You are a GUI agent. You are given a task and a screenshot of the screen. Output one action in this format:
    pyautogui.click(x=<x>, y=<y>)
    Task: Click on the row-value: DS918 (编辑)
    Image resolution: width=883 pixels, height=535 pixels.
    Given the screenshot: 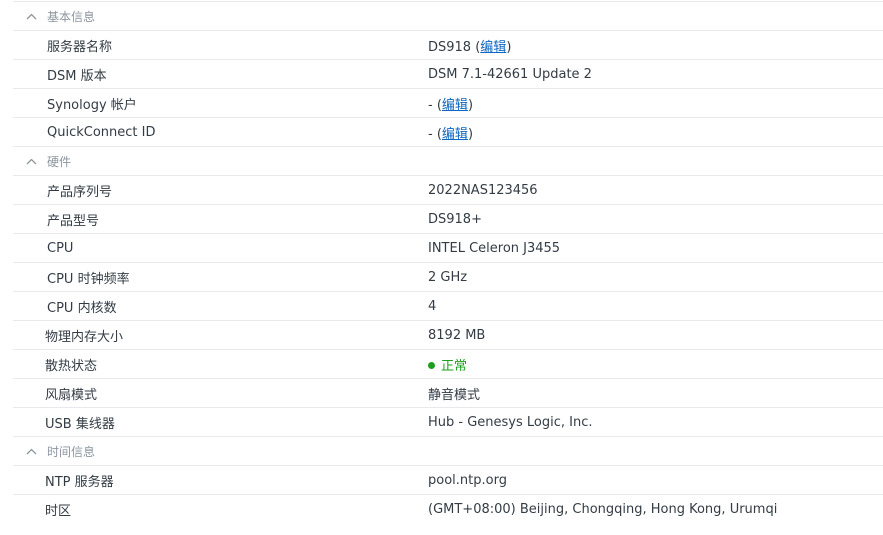 What is the action you would take?
    pyautogui.click(x=655, y=45)
    